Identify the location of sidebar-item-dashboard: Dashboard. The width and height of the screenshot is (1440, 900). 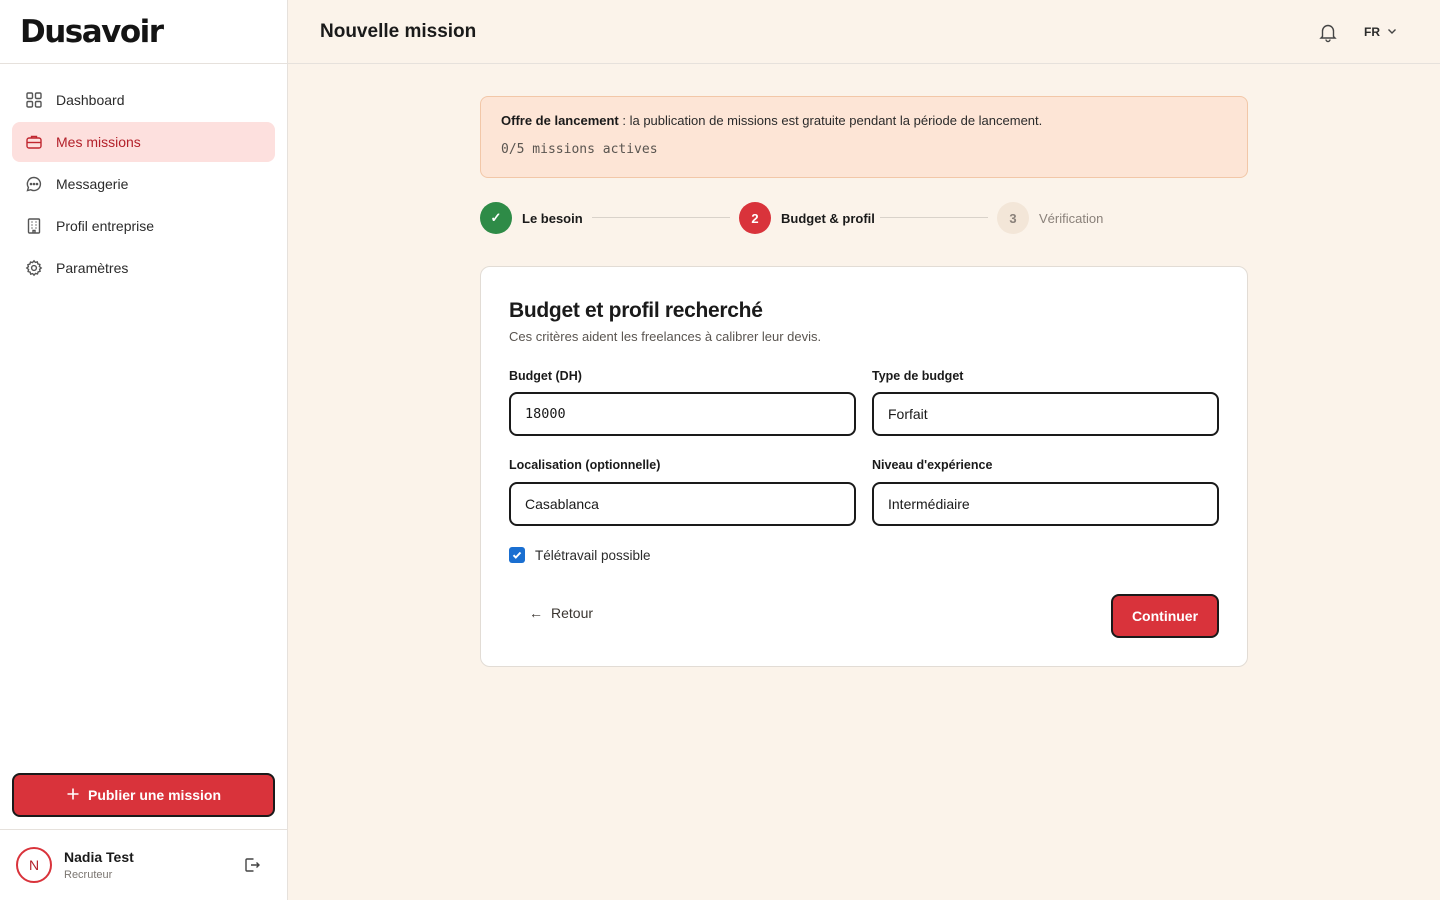
(143, 100).